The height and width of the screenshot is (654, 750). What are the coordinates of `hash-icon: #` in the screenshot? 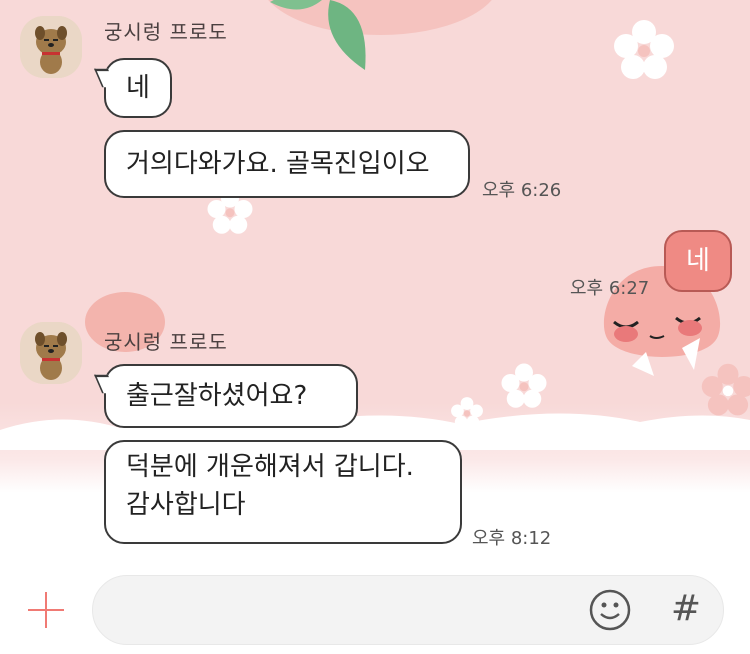 It's located at (686, 609).